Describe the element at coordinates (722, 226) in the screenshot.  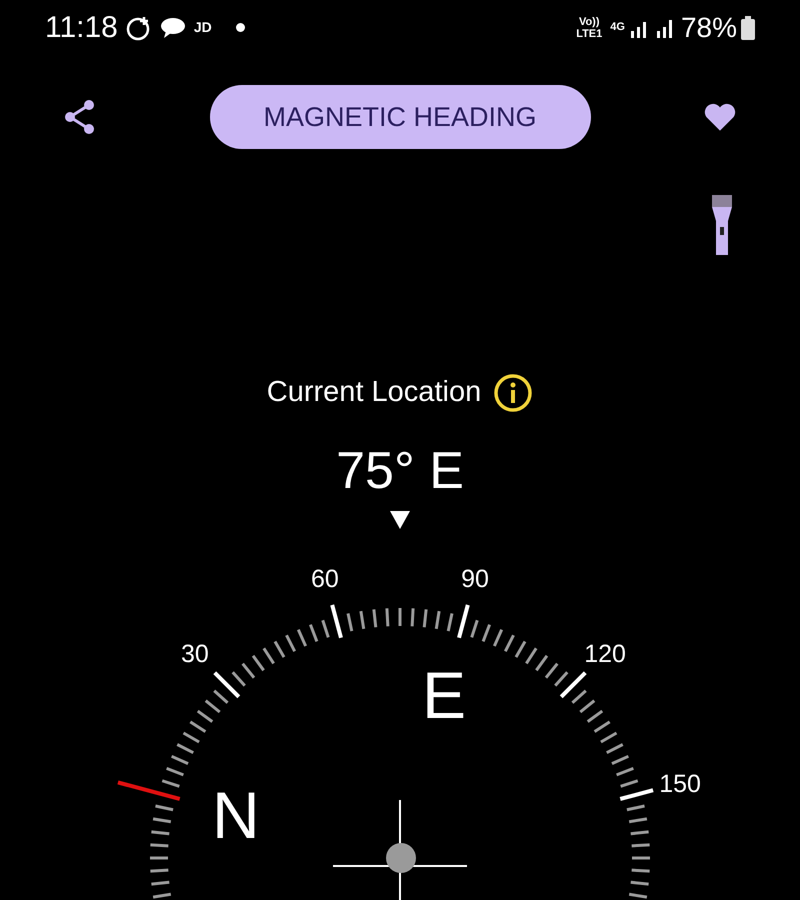
I see `flashlight-button` at that location.